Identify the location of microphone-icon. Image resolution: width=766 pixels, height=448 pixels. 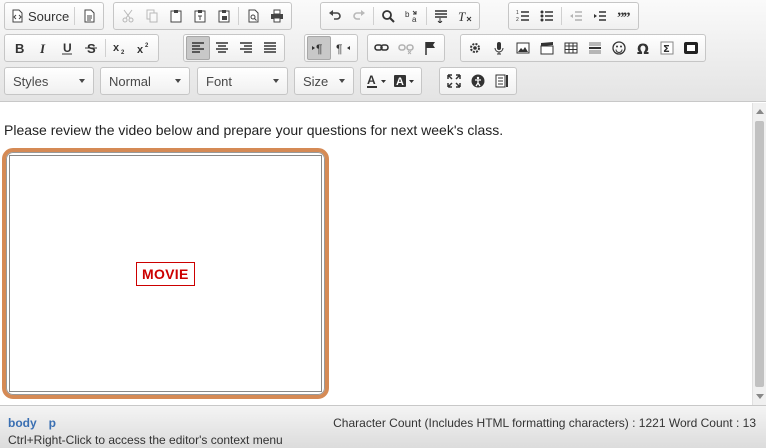
(499, 48).